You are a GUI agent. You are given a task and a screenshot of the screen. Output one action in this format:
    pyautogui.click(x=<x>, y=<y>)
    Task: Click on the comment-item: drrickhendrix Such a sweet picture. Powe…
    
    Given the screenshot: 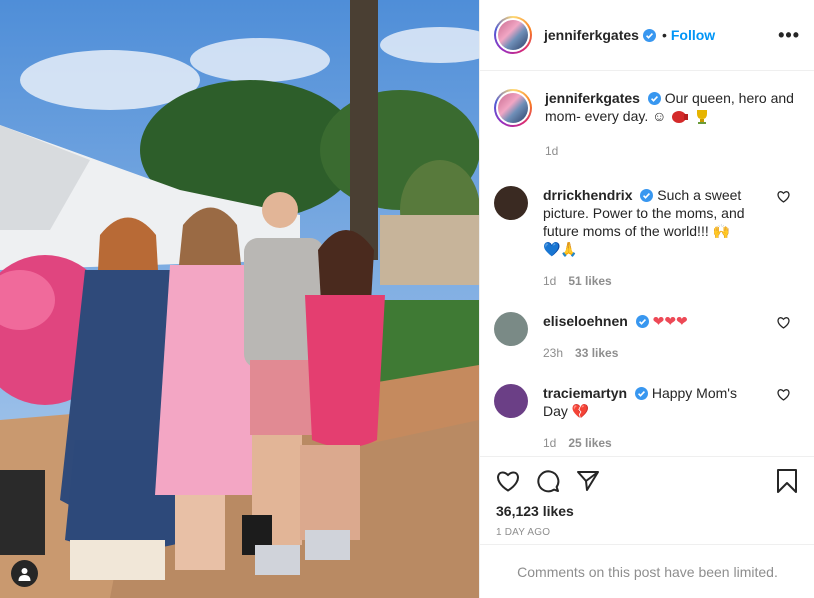 What is the action you would take?
    pyautogui.click(x=646, y=238)
    